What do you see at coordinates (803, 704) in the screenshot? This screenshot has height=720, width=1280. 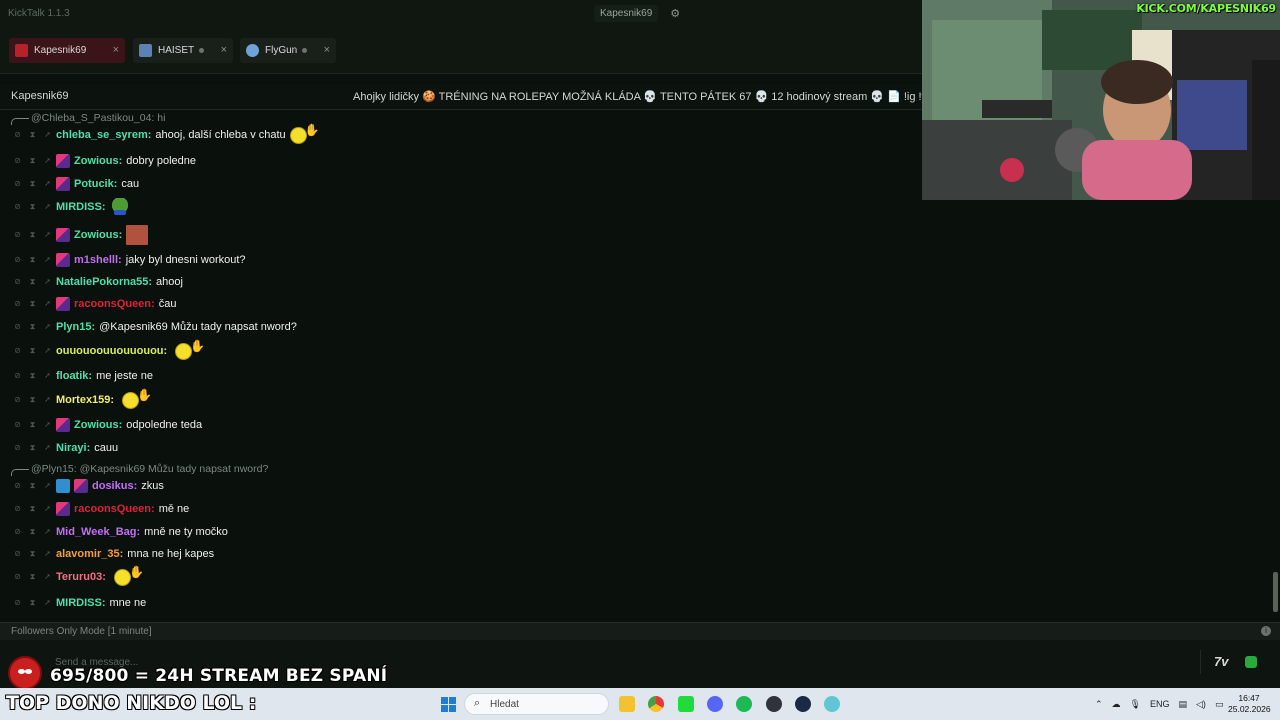 I see `steam-icon` at bounding box center [803, 704].